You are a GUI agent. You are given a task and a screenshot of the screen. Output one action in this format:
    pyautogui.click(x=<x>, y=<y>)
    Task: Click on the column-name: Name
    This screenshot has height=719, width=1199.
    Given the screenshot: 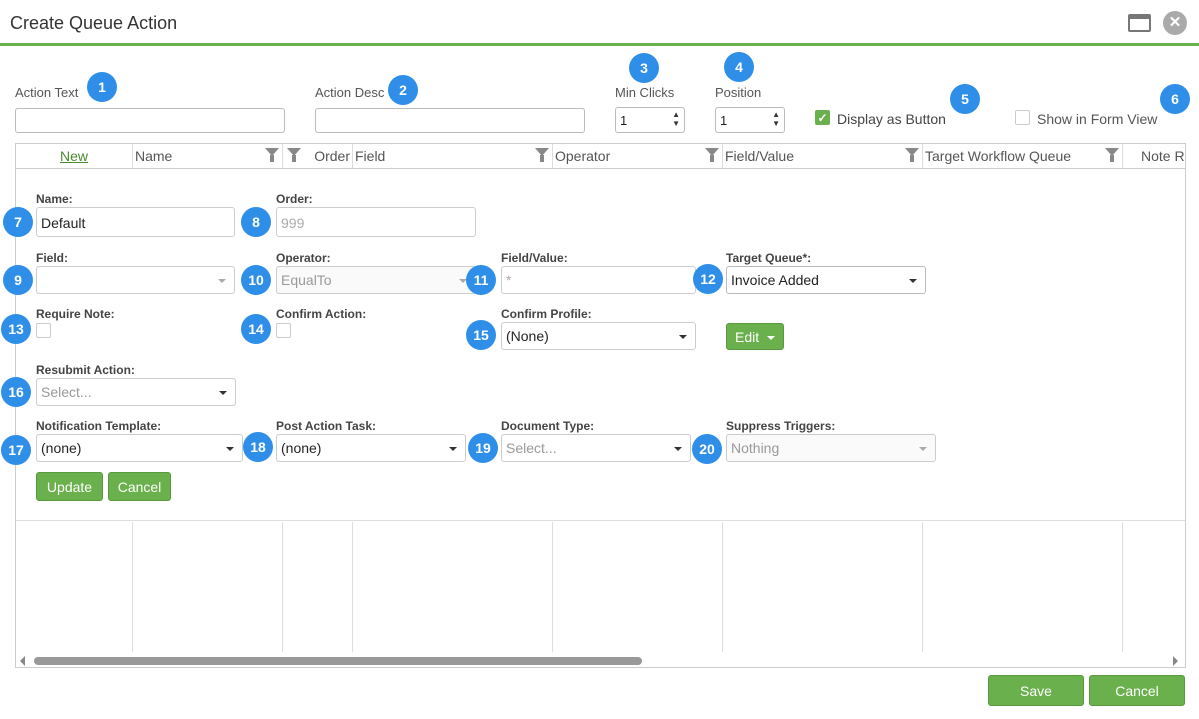 What is the action you would take?
    pyautogui.click(x=207, y=156)
    